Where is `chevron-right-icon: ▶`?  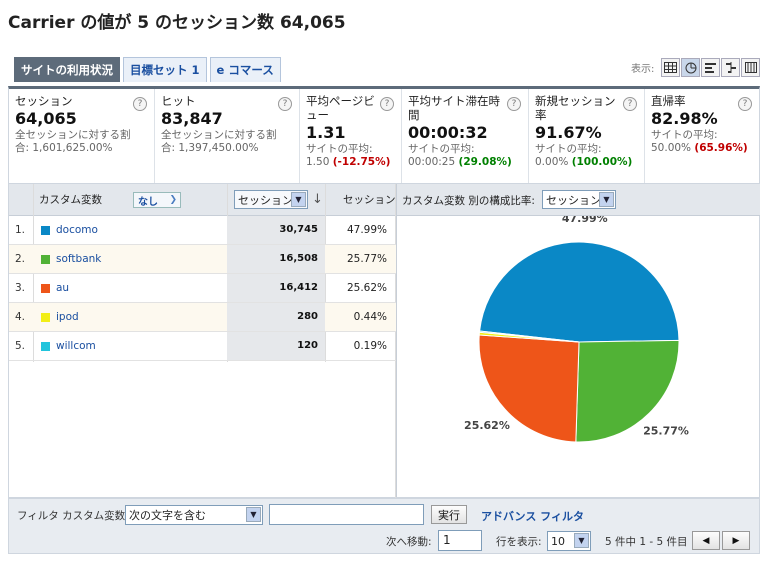
chevron-right-icon: ▶ is located at coordinates (736, 540).